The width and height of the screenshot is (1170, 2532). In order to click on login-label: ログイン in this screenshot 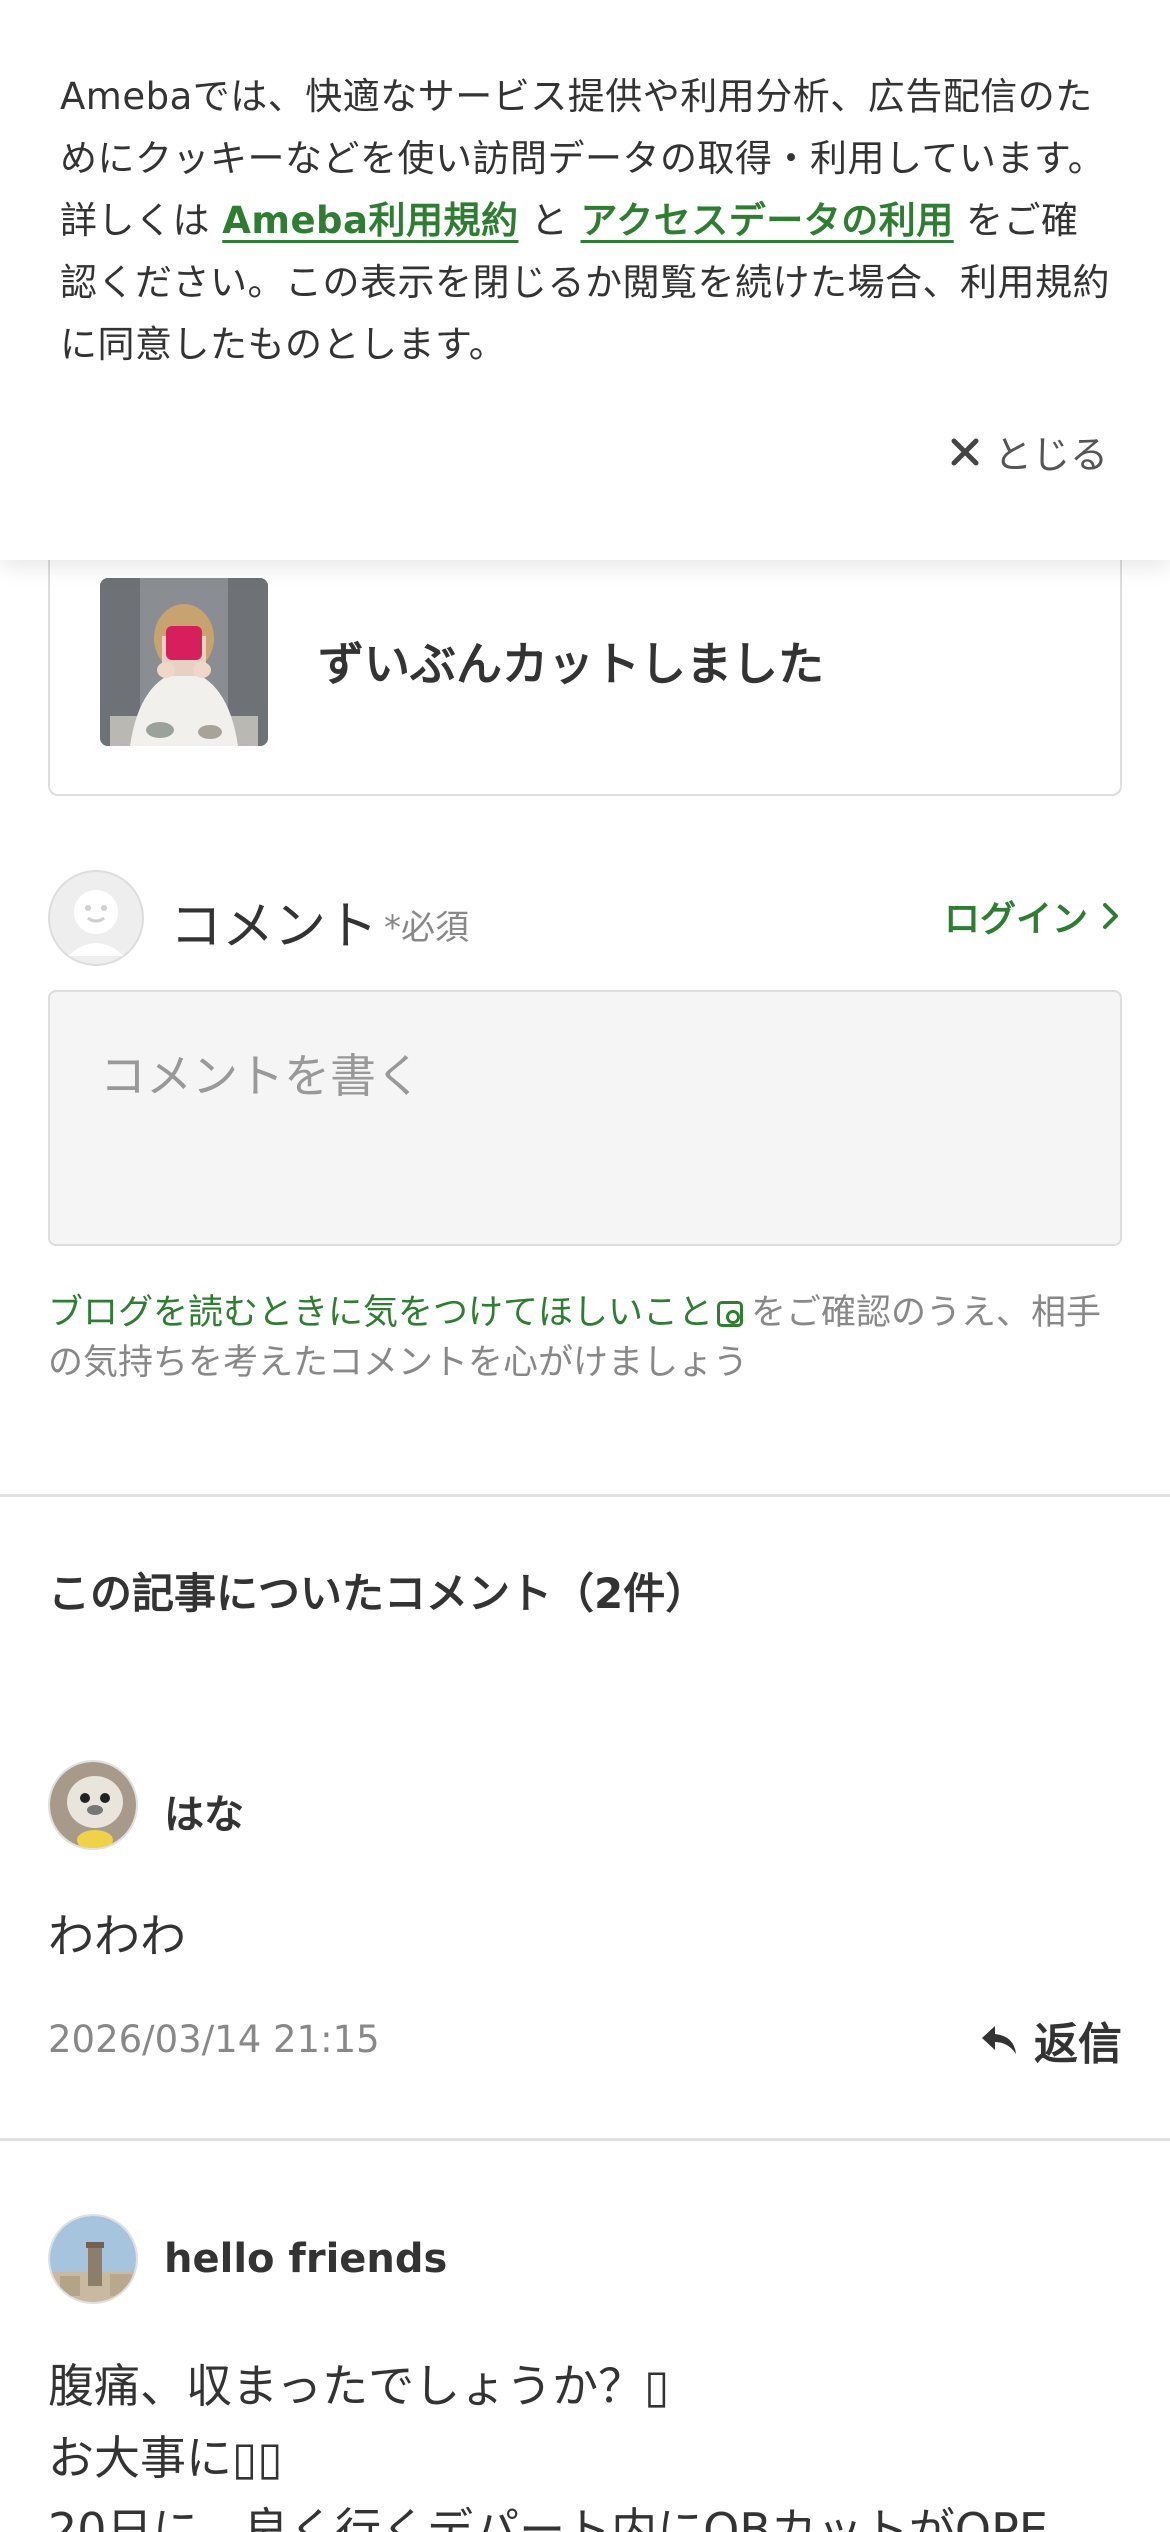, I will do `click(1015, 919)`.